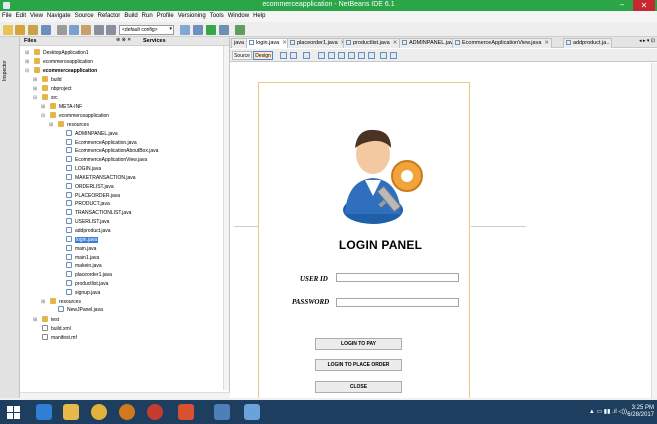 This screenshot has width=657, height=424. I want to click on chrome-like-icon, so click(99, 412).